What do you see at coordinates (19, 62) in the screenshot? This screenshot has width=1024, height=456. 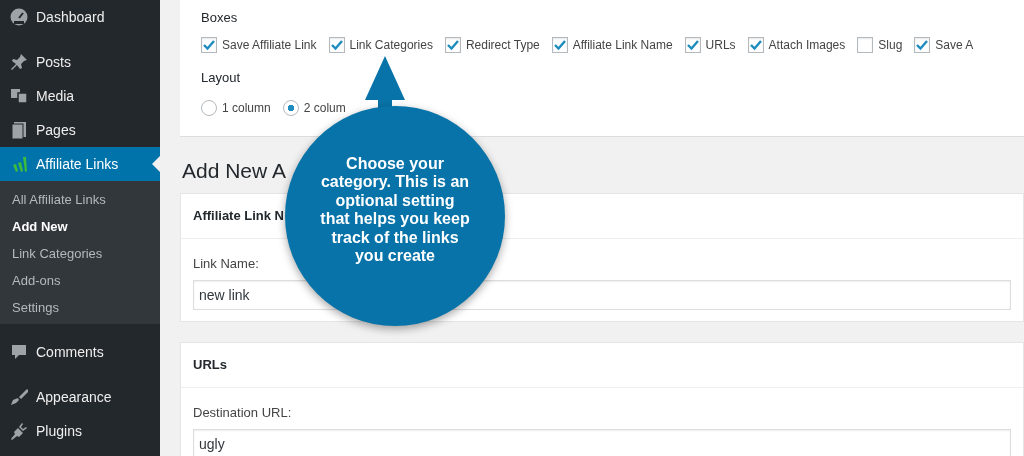 I see `pin-icon` at bounding box center [19, 62].